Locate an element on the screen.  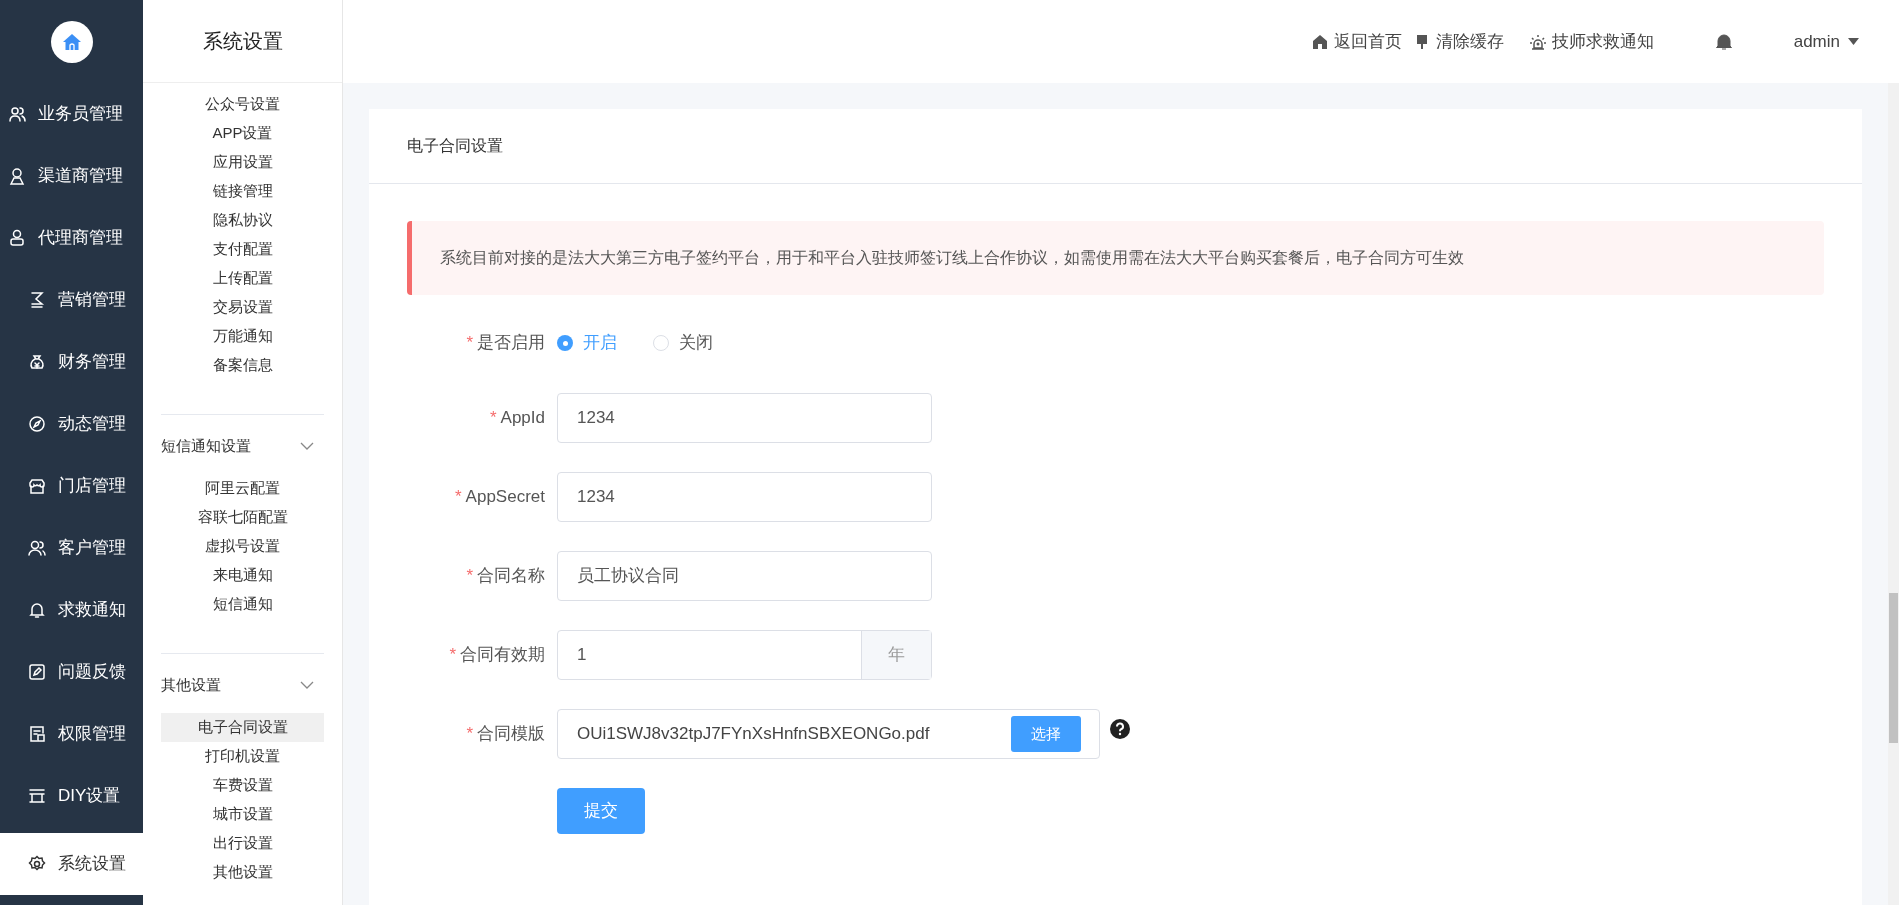
submenu-item: 短信通知 is located at coordinates (242, 604).